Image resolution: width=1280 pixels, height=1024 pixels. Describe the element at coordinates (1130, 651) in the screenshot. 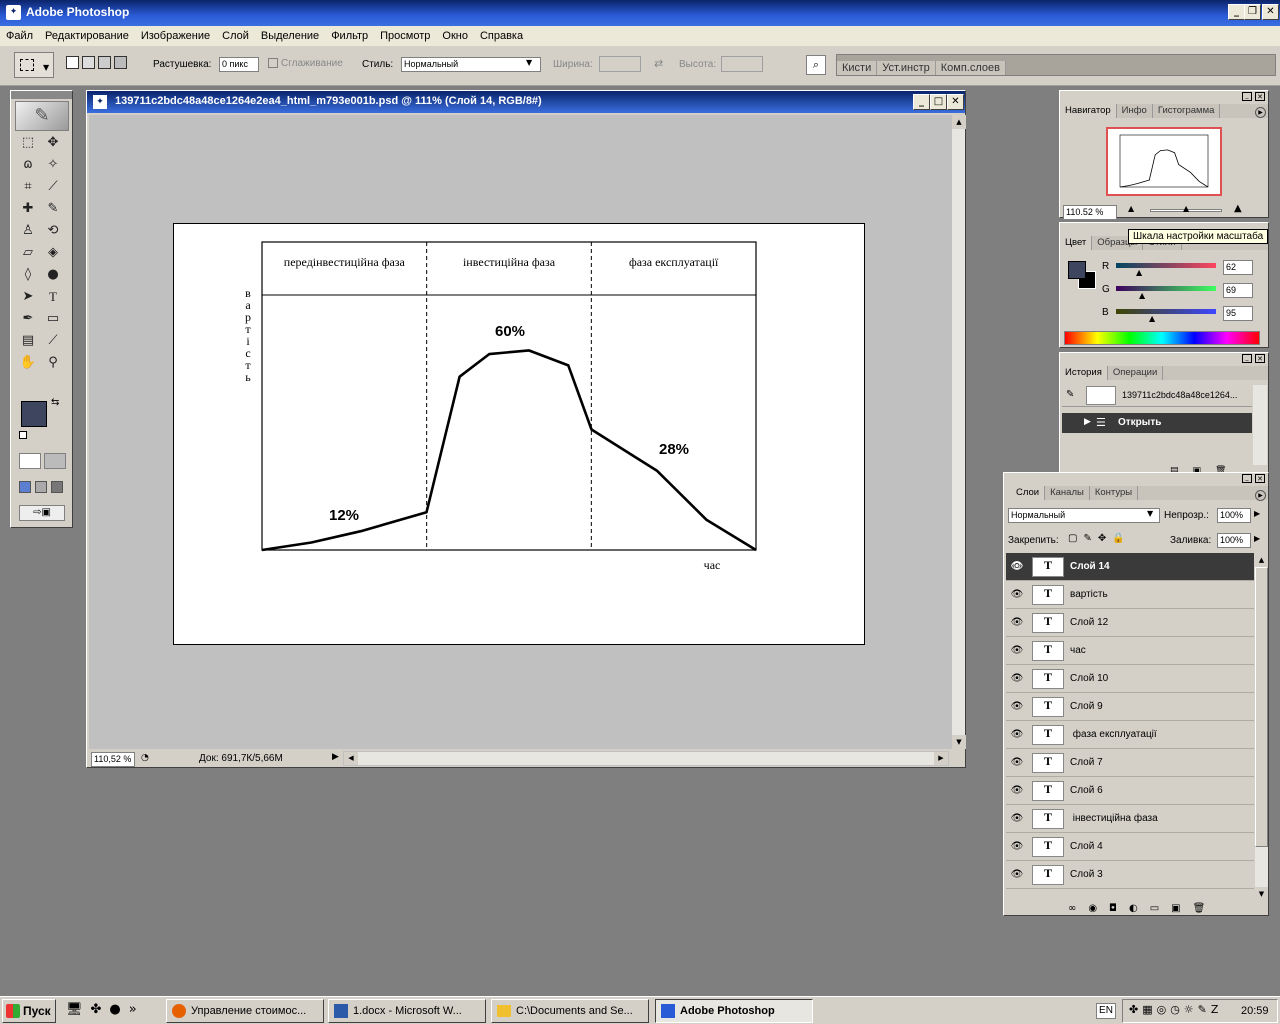

I see `layer-row: 👁 Tчас` at that location.